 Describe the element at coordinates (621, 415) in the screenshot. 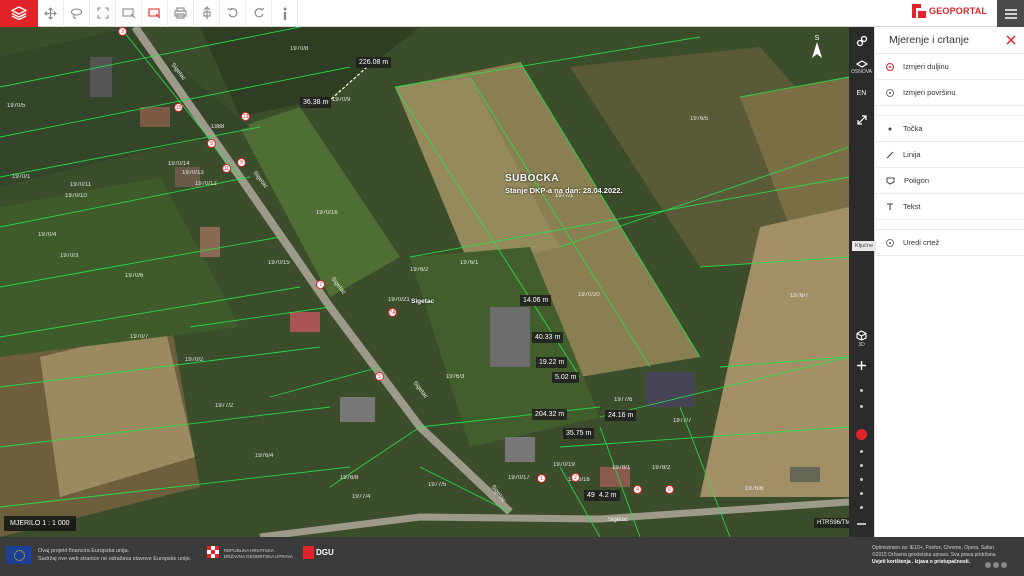

I see `measurement-label: 24.16 m` at that location.